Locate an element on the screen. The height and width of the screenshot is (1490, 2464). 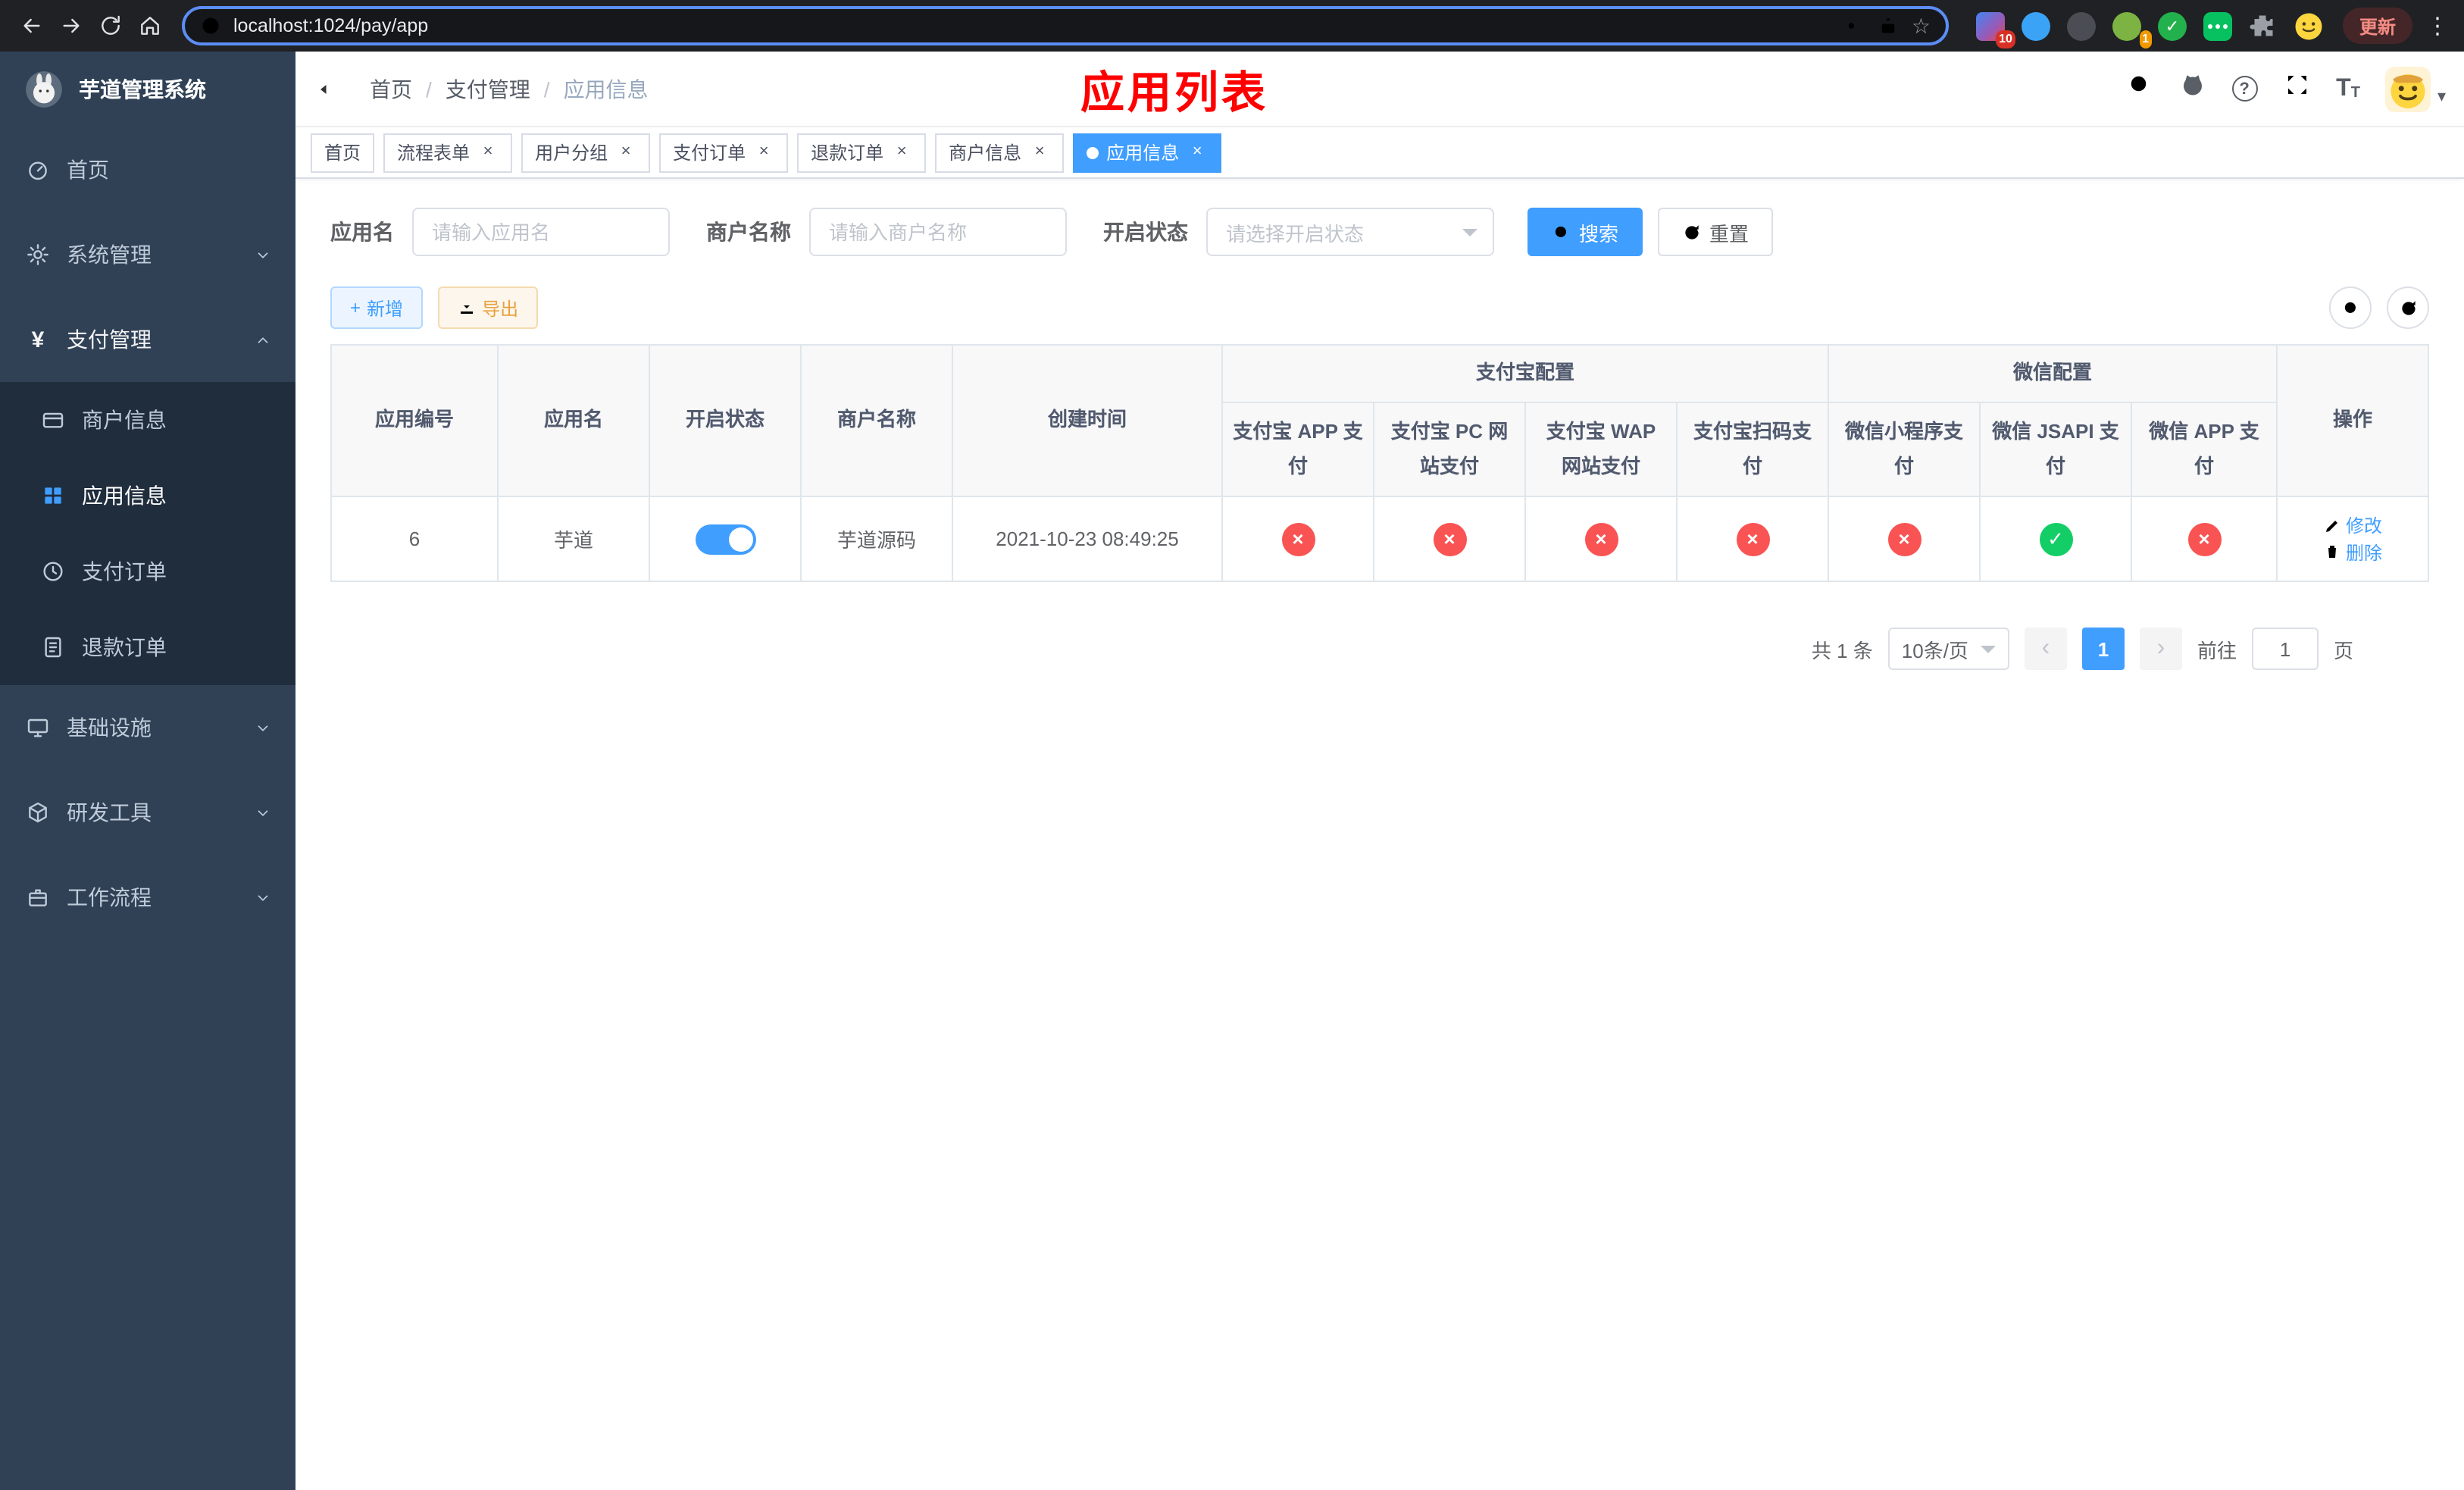
app-name-input is located at coordinates (541, 232).